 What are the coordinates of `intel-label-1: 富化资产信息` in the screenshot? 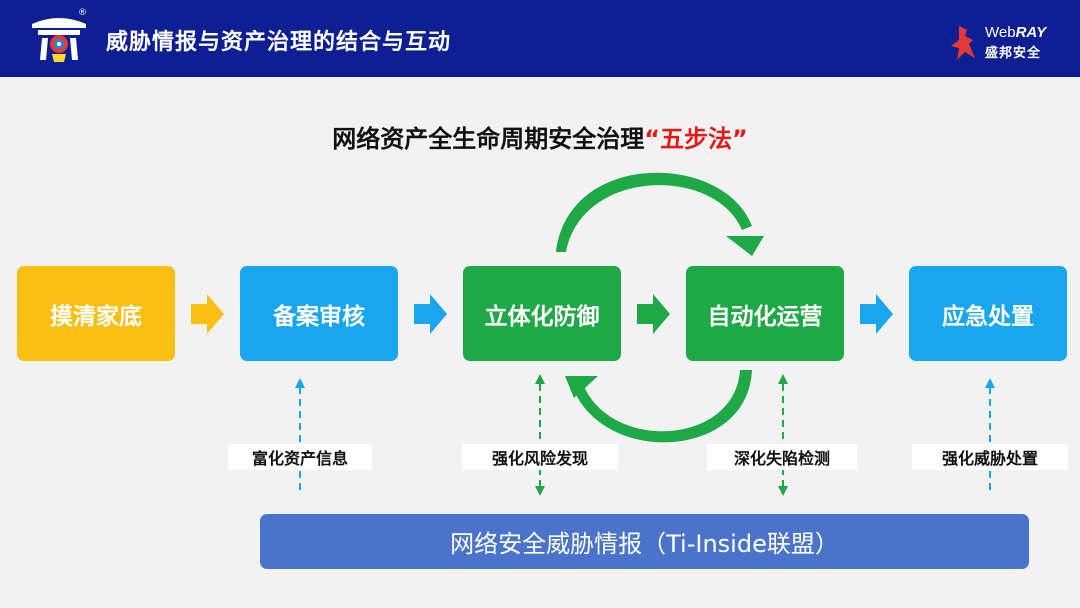 It's located at (300, 457).